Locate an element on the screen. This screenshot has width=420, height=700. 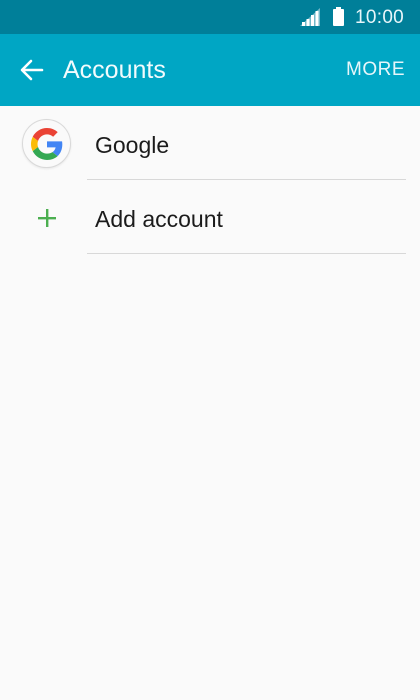
account-item-google: Google is located at coordinates (210, 143).